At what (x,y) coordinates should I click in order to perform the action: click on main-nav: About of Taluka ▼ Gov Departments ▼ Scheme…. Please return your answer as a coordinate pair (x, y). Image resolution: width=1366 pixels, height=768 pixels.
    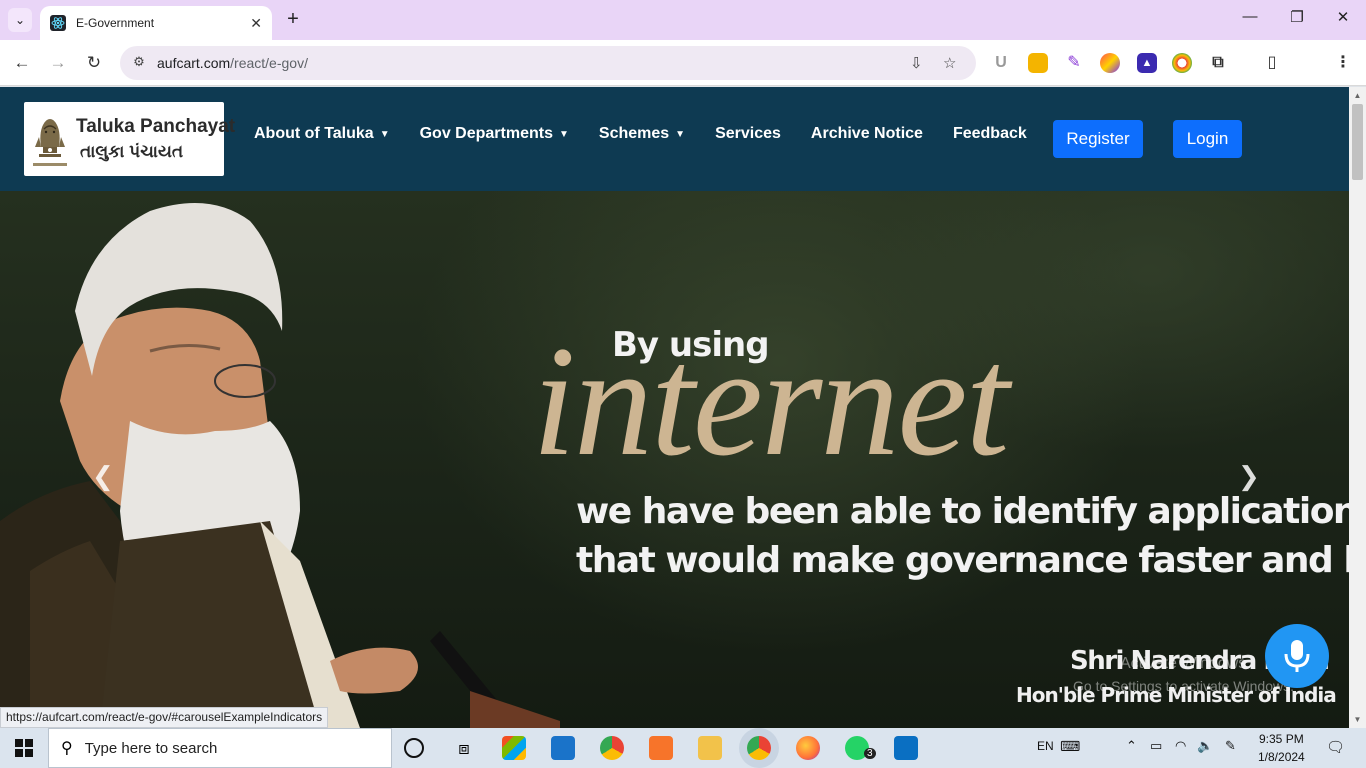
    Looking at the image, I should click on (655, 134).